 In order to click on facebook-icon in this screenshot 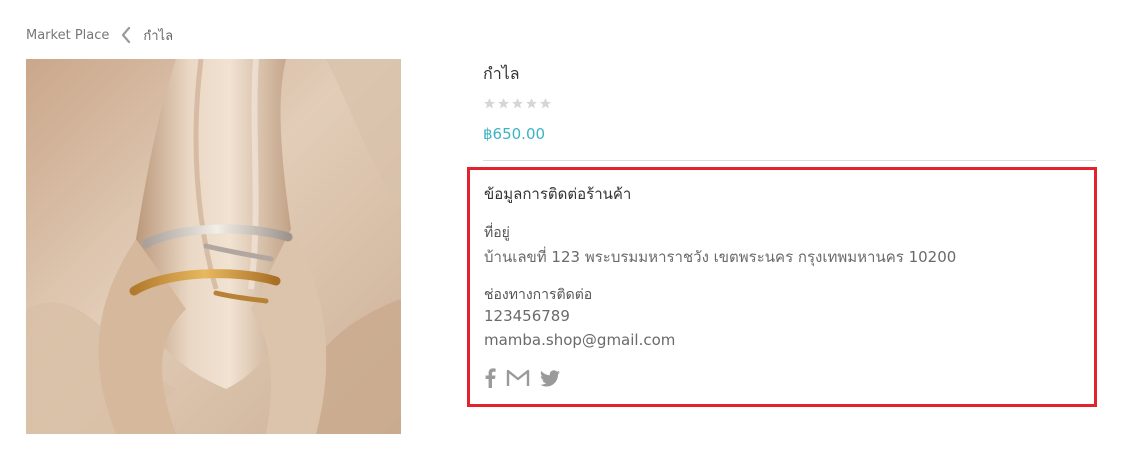, I will do `click(490, 378)`.